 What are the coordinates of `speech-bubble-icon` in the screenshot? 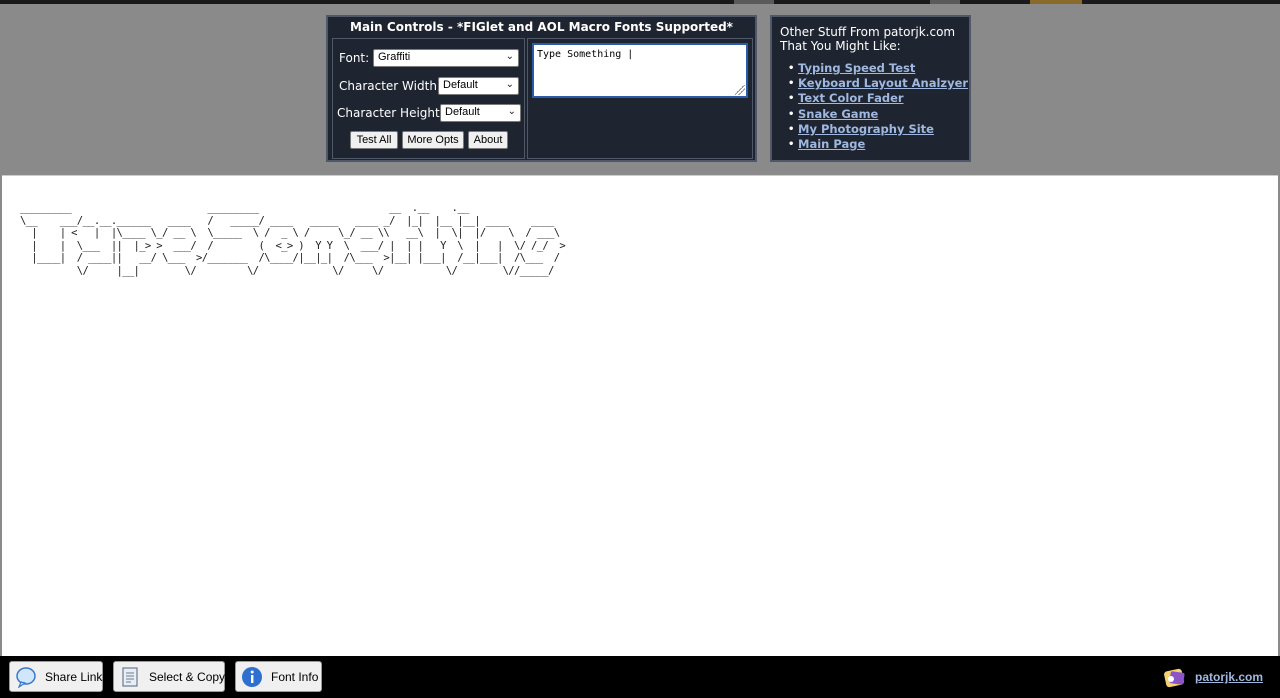 It's located at (26, 677).